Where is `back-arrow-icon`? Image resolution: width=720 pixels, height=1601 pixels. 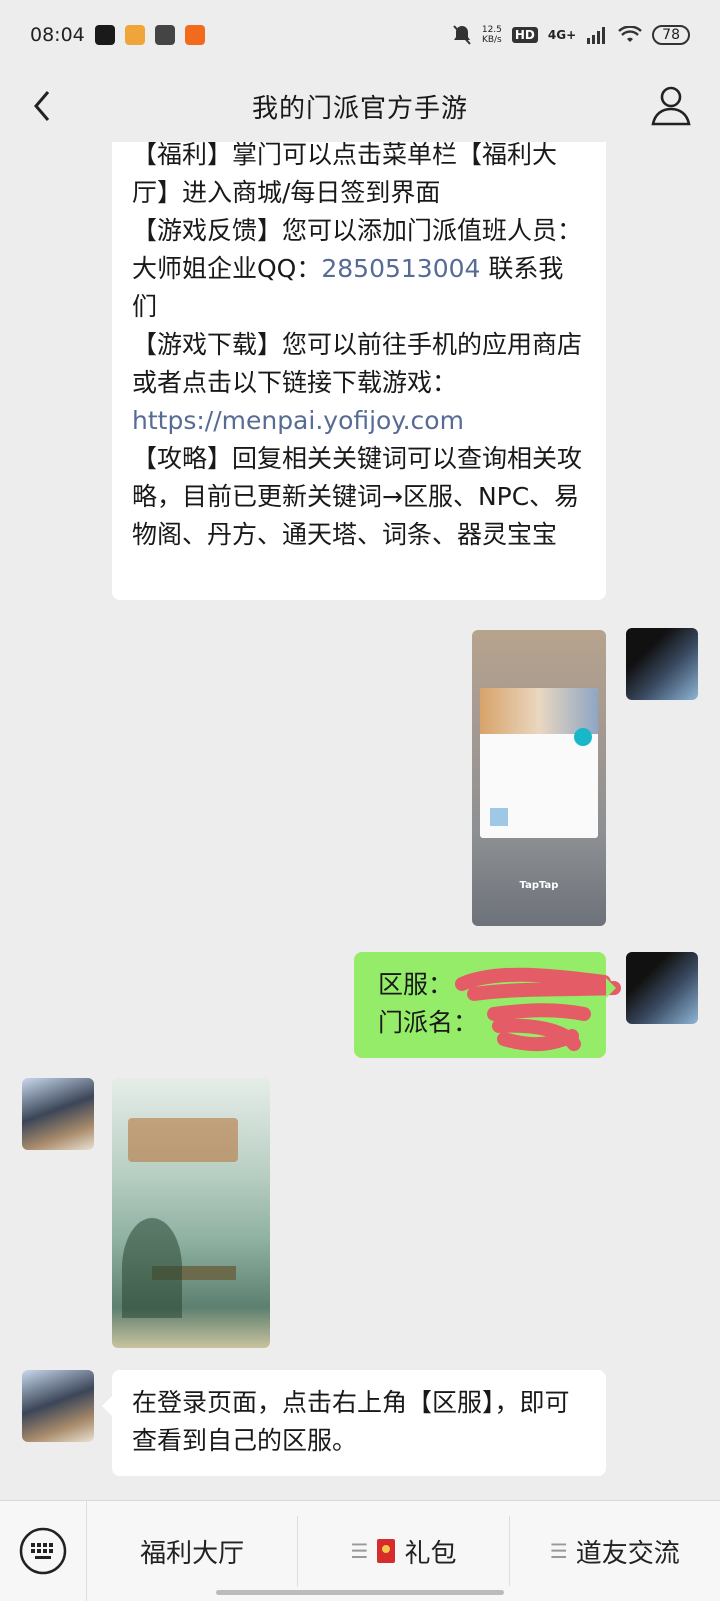 back-arrow-icon is located at coordinates (44, 106).